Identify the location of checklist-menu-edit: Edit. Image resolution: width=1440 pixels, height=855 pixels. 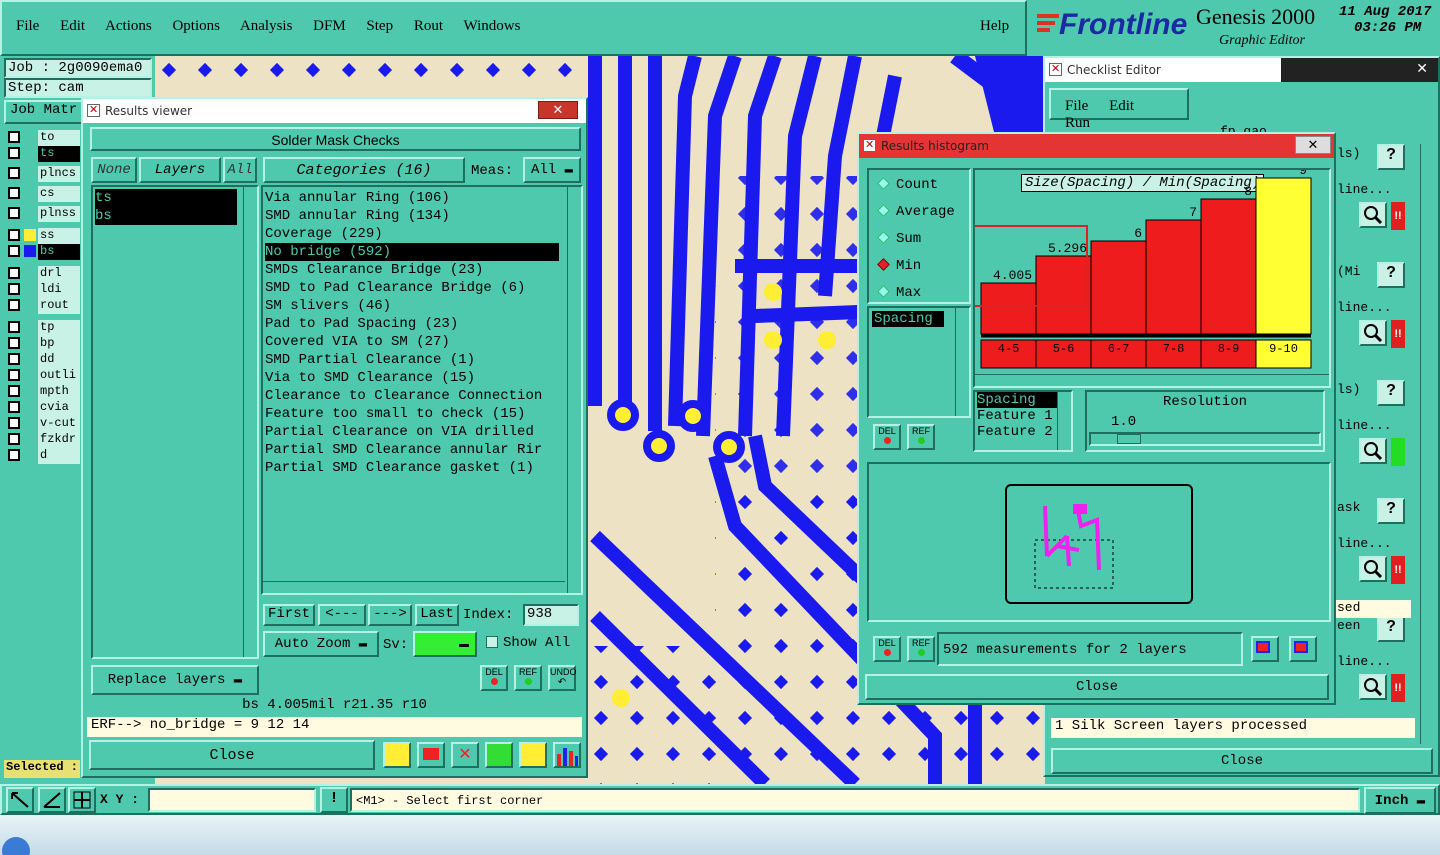
(1121, 106).